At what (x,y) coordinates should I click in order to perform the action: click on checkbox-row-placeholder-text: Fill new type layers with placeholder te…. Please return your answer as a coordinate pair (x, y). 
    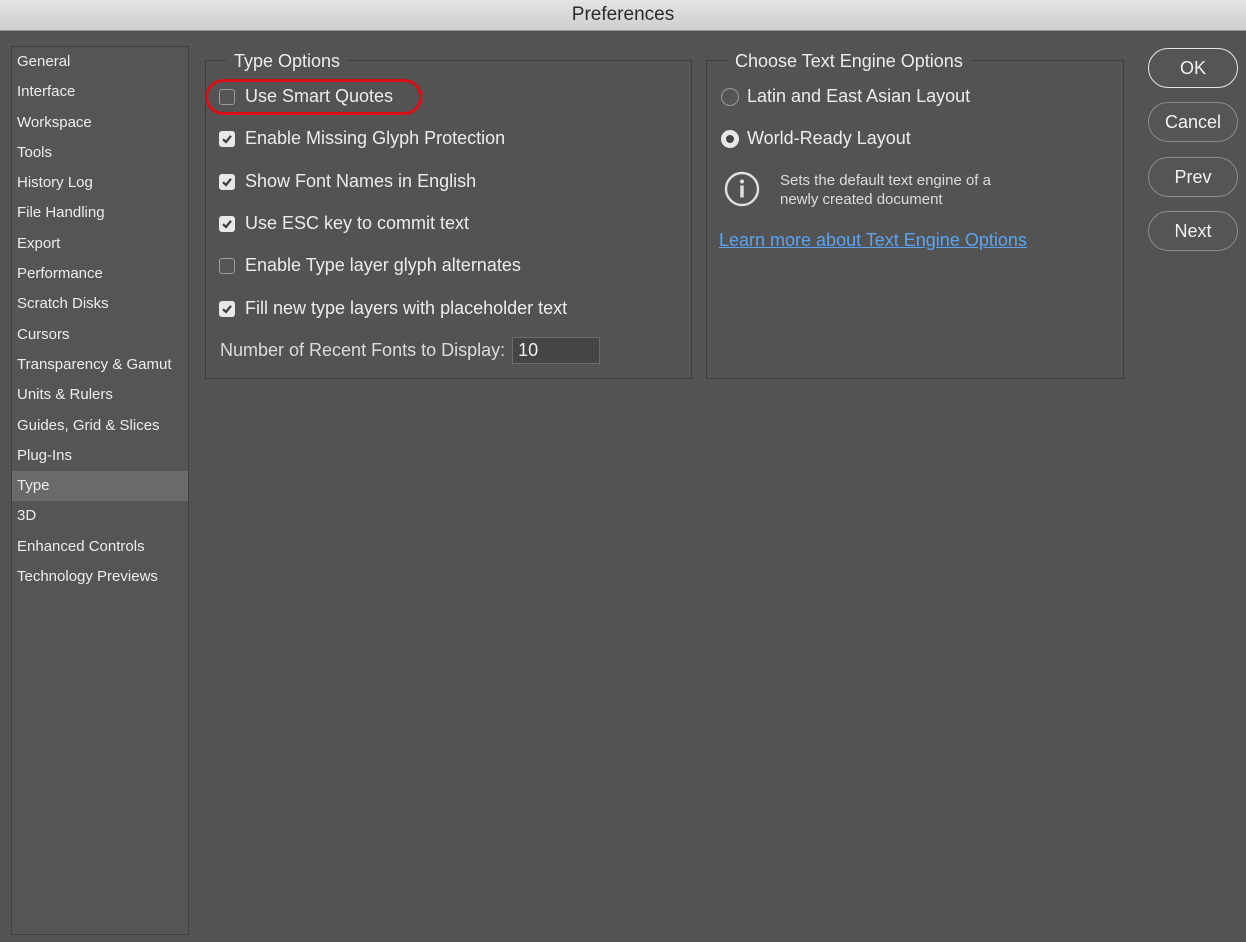
    Looking at the image, I should click on (393, 308).